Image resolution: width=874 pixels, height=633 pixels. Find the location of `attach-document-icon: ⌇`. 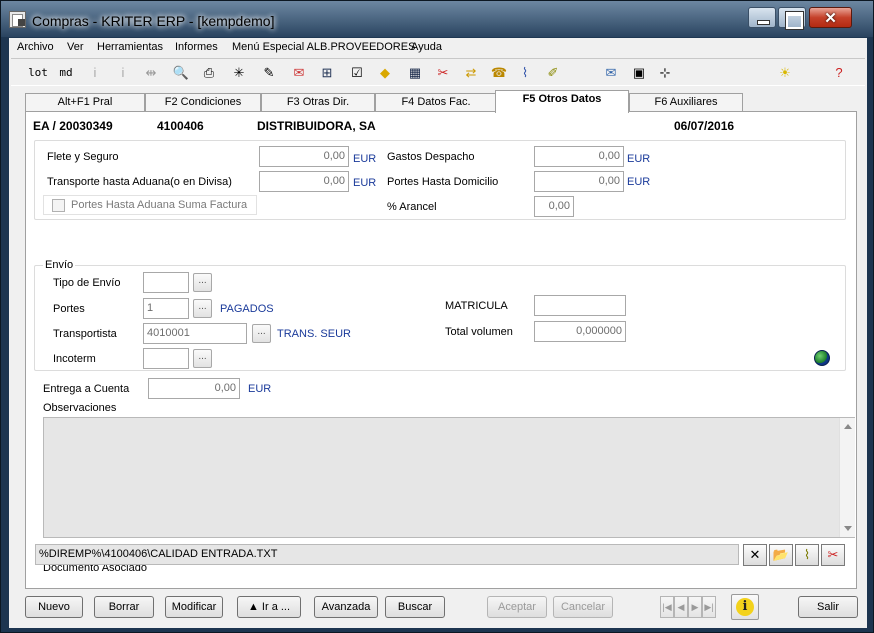

attach-document-icon: ⌇ is located at coordinates (807, 555).